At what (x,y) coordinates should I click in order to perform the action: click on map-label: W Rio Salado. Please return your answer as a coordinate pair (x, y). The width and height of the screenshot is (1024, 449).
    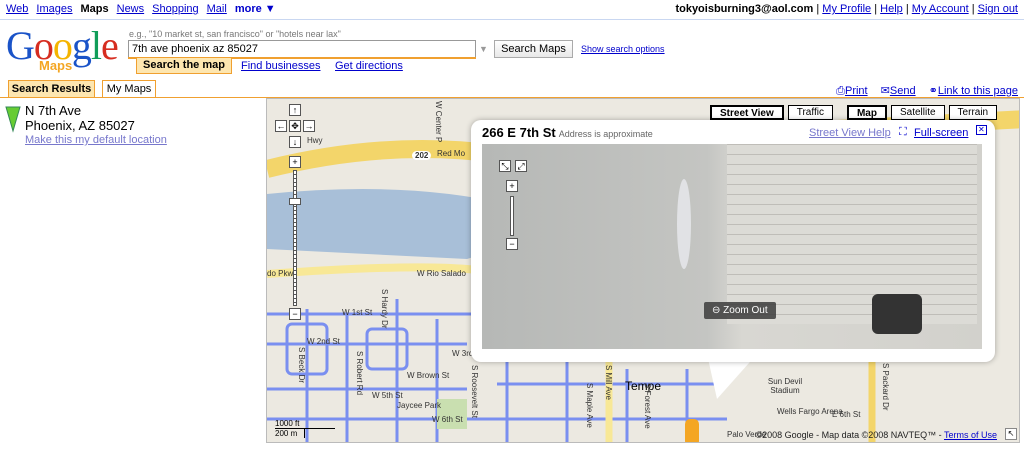
    Looking at the image, I should click on (441, 273).